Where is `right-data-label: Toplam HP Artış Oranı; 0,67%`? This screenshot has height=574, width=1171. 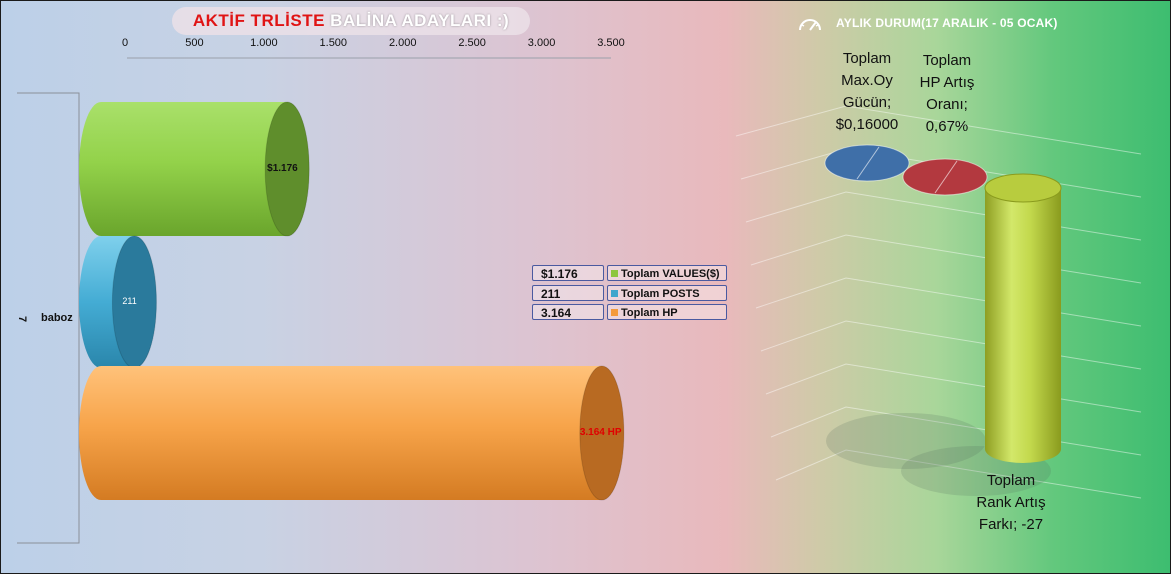
right-data-label: Toplam HP Artış Oranı; 0,67% is located at coordinates (947, 93).